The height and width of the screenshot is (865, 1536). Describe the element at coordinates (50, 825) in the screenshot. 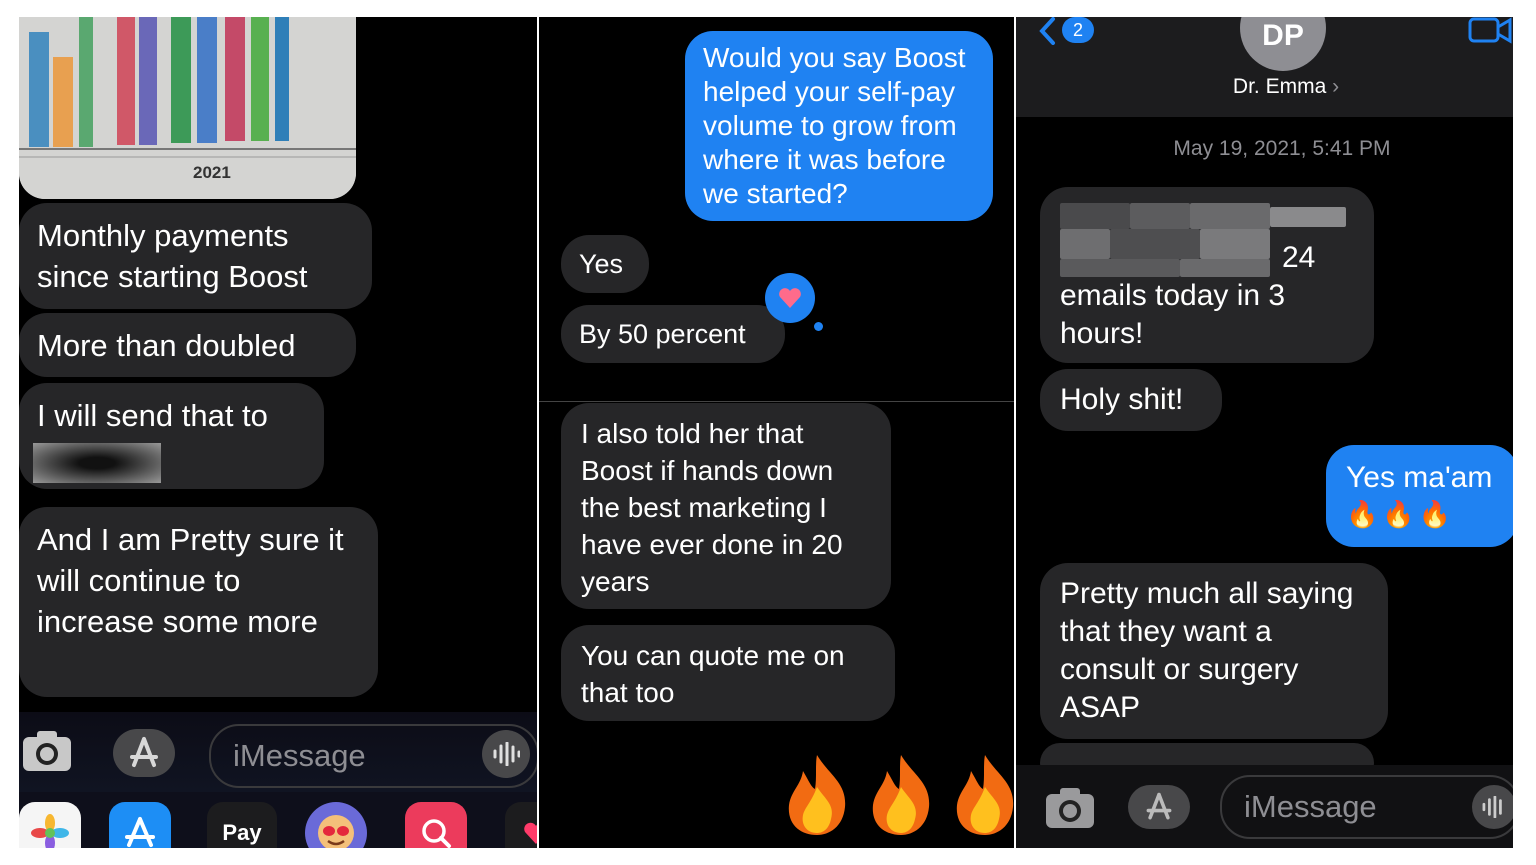

I see `photos-app-icon` at that location.